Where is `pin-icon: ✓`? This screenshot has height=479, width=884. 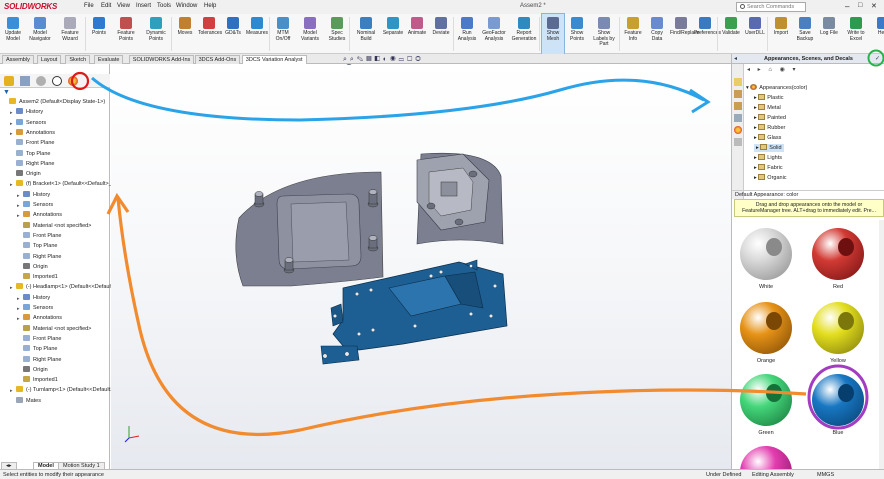
pin-icon: ✓ is located at coordinates (877, 58).